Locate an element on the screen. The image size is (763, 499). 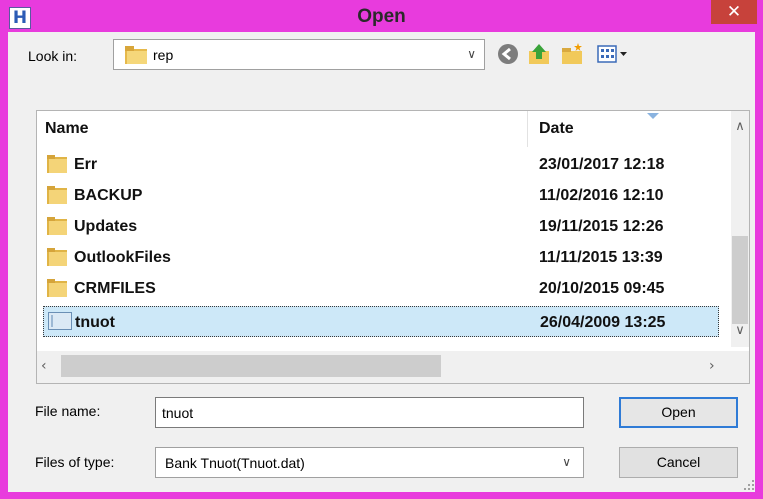
up-folder-icon is located at coordinates (539, 54).